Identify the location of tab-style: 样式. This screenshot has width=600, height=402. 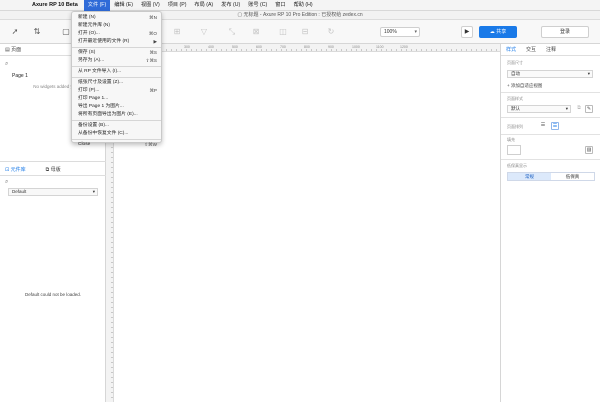
(511, 49).